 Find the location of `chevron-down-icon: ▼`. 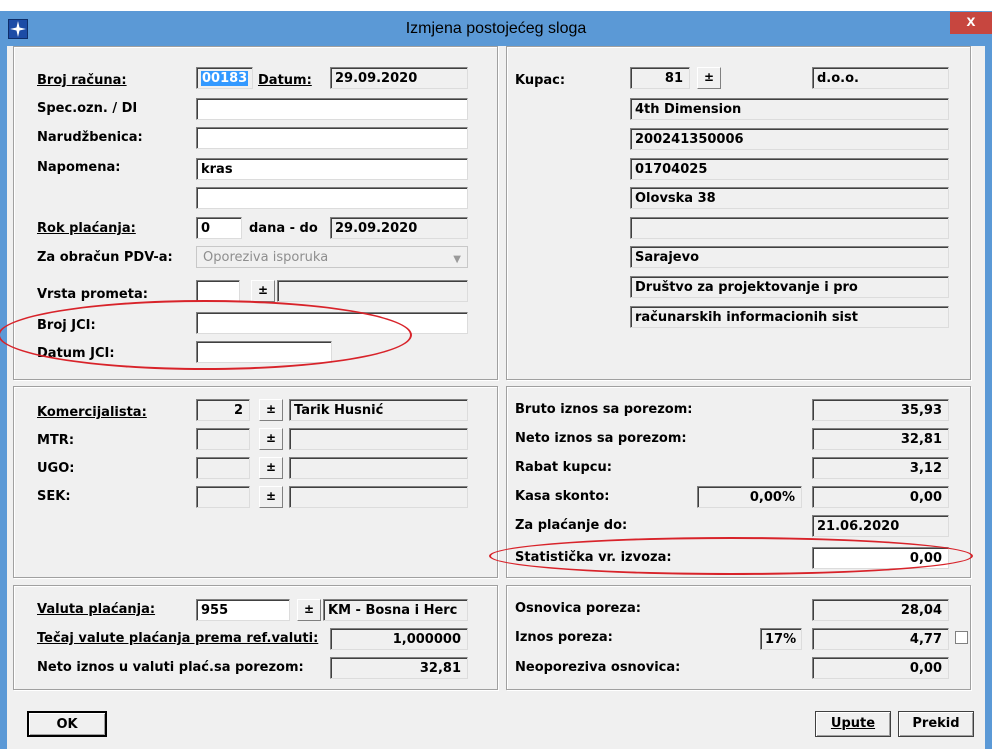

chevron-down-icon: ▼ is located at coordinates (457, 259).